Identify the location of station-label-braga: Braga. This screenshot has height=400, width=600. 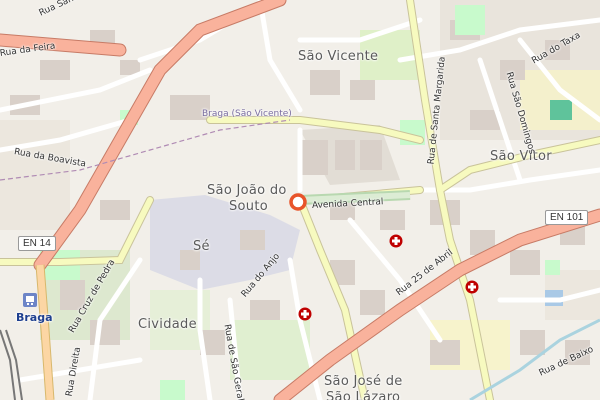
(34, 317).